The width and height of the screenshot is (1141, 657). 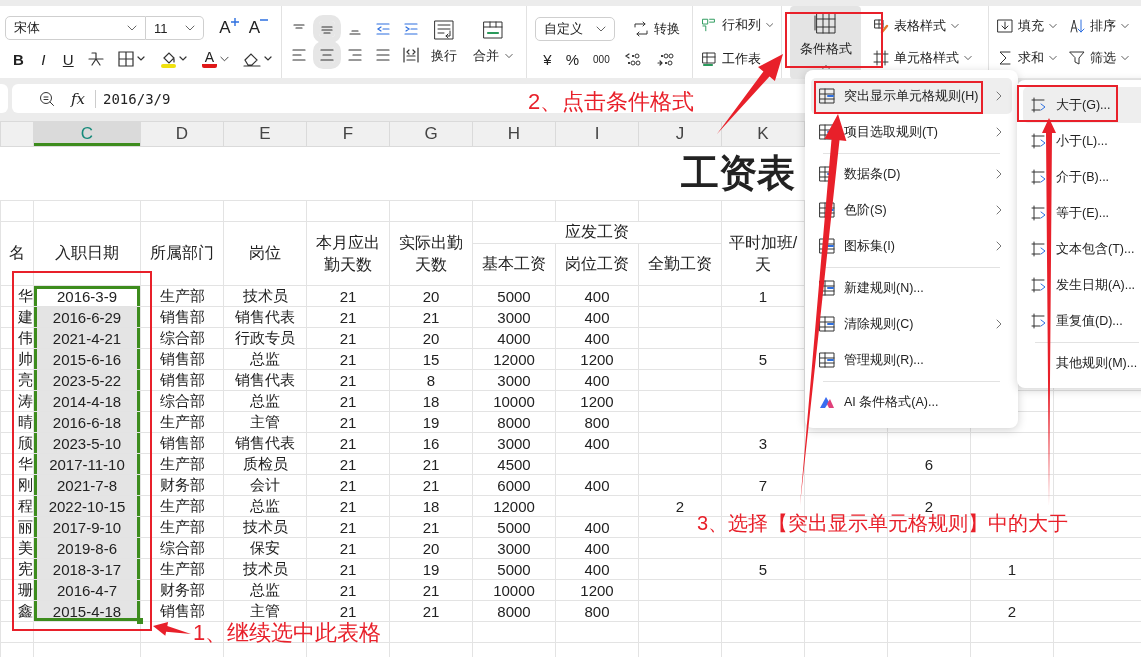 I want to click on sort-icon, so click(x=1077, y=26).